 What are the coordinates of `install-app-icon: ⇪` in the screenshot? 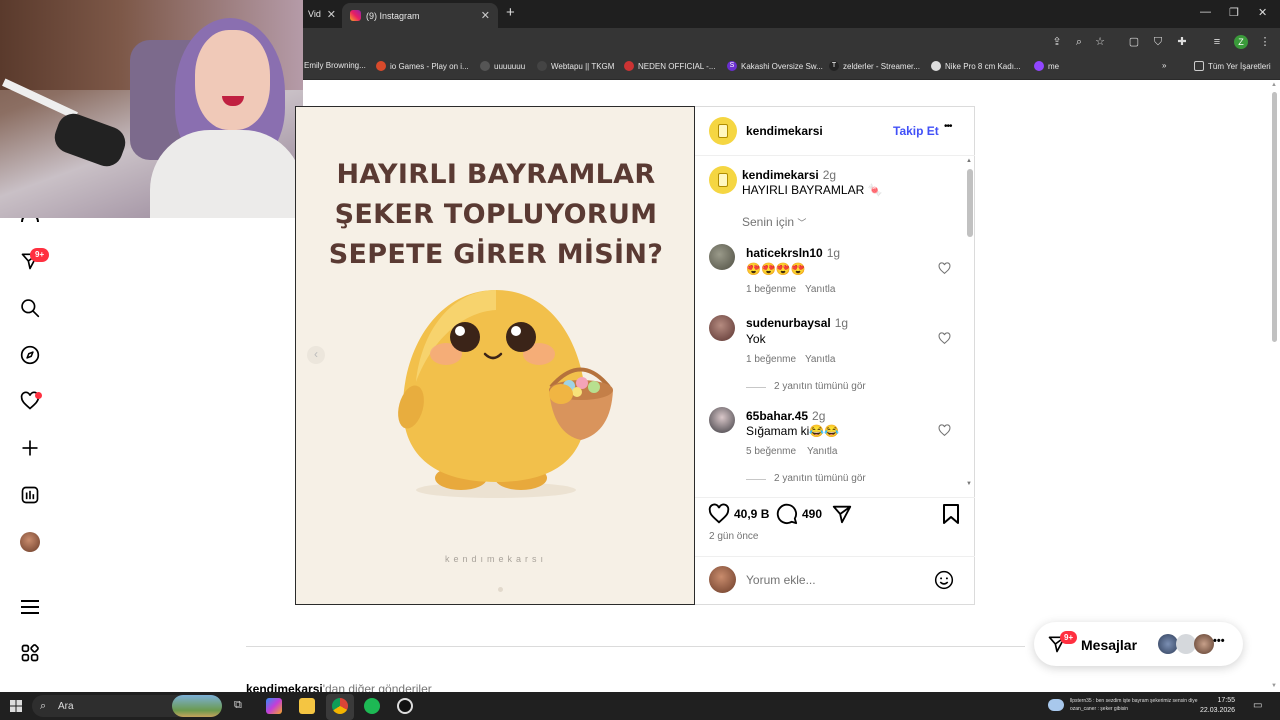 It's located at (1057, 42).